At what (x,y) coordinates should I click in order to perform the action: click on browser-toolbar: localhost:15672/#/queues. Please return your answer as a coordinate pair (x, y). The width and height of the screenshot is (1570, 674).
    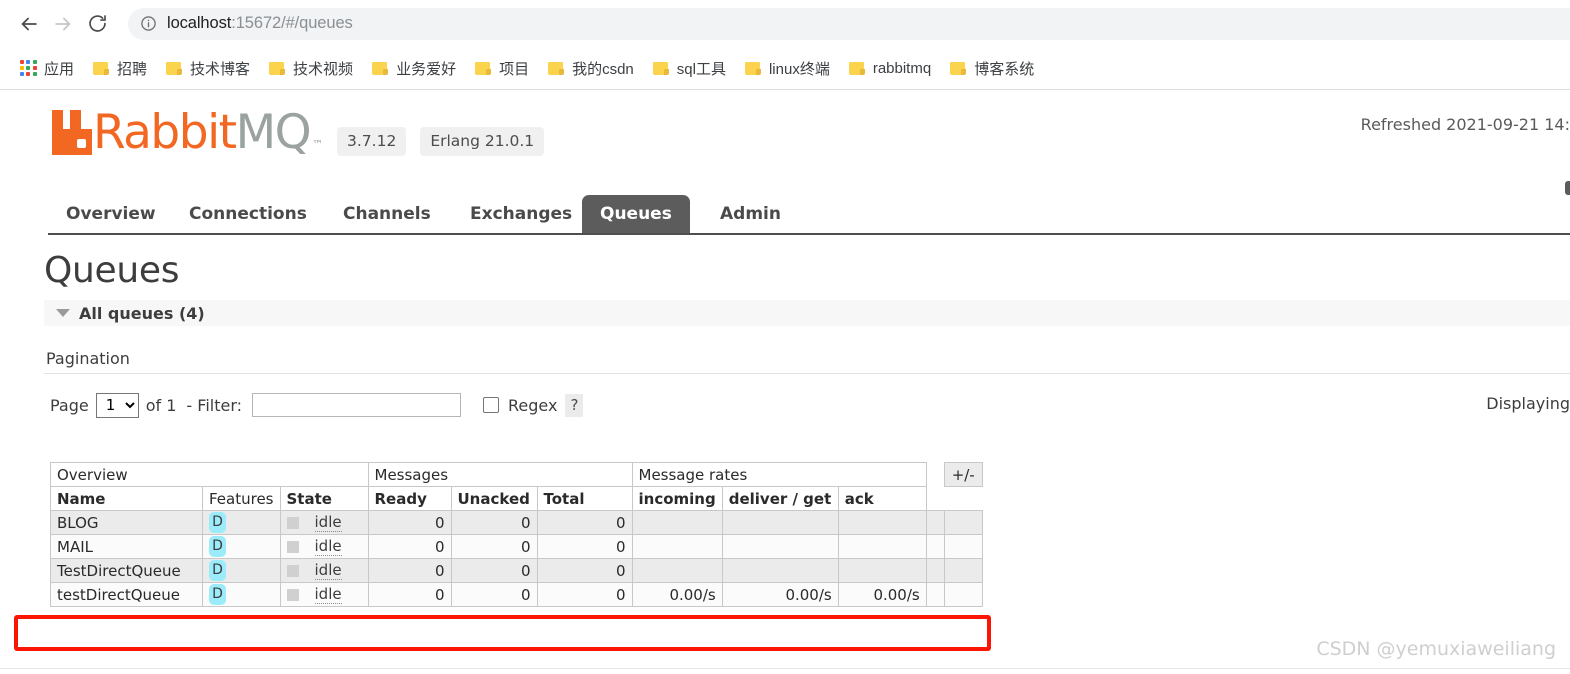
    Looking at the image, I should click on (785, 23).